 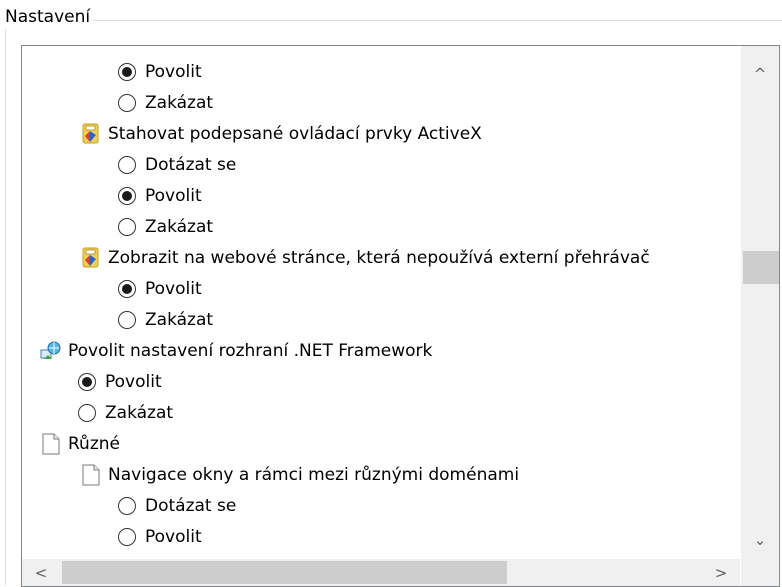 What do you see at coordinates (760, 540) in the screenshot?
I see `scroll-down-button: ⌄` at bounding box center [760, 540].